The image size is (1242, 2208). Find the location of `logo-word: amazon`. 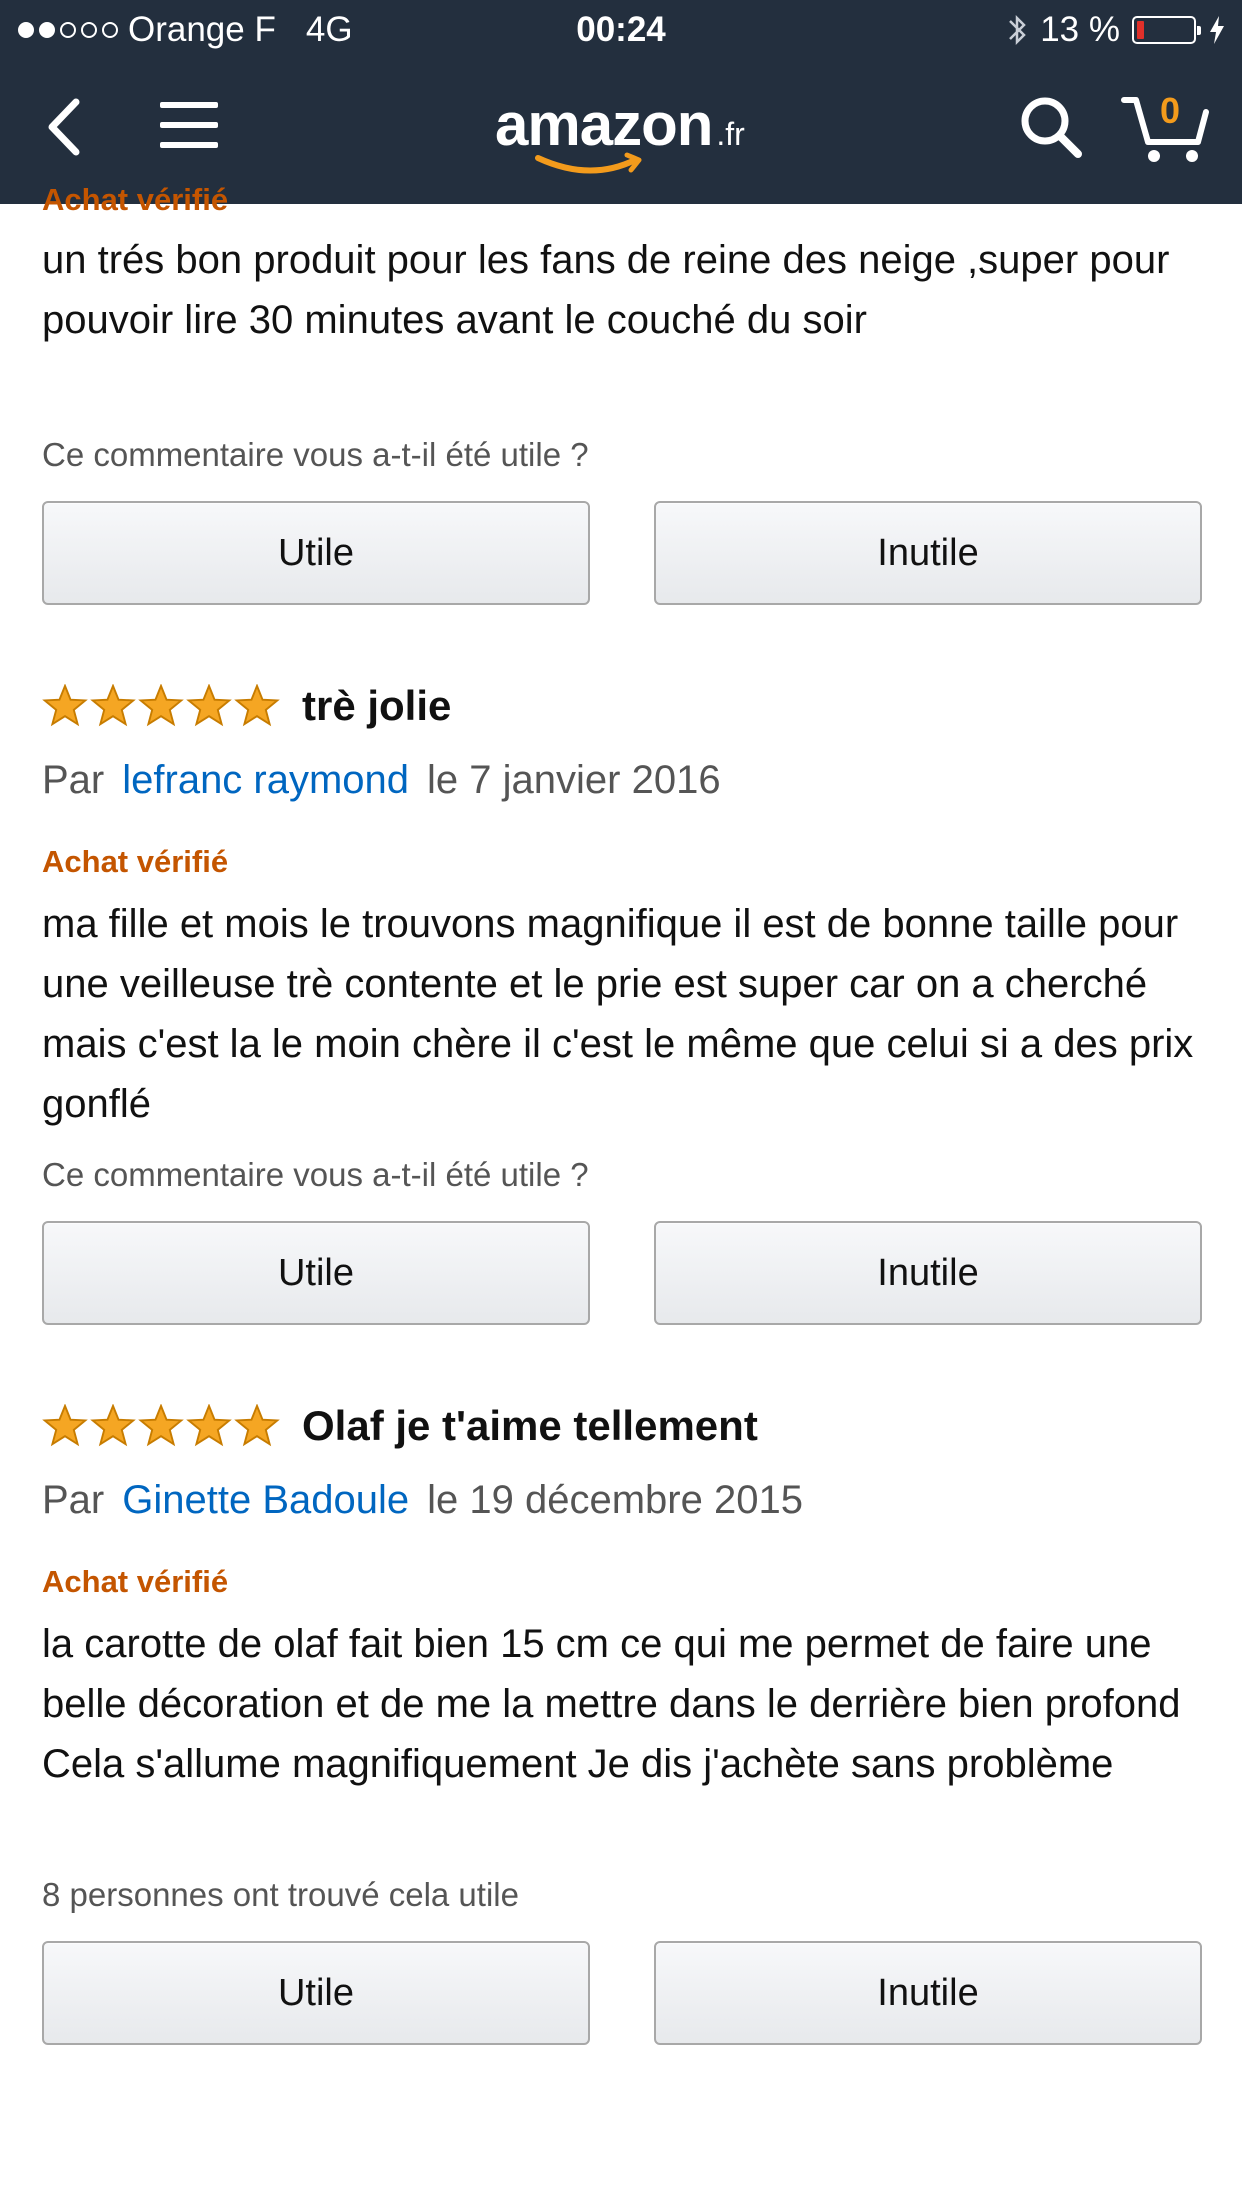

logo-word: amazon is located at coordinates (604, 124).